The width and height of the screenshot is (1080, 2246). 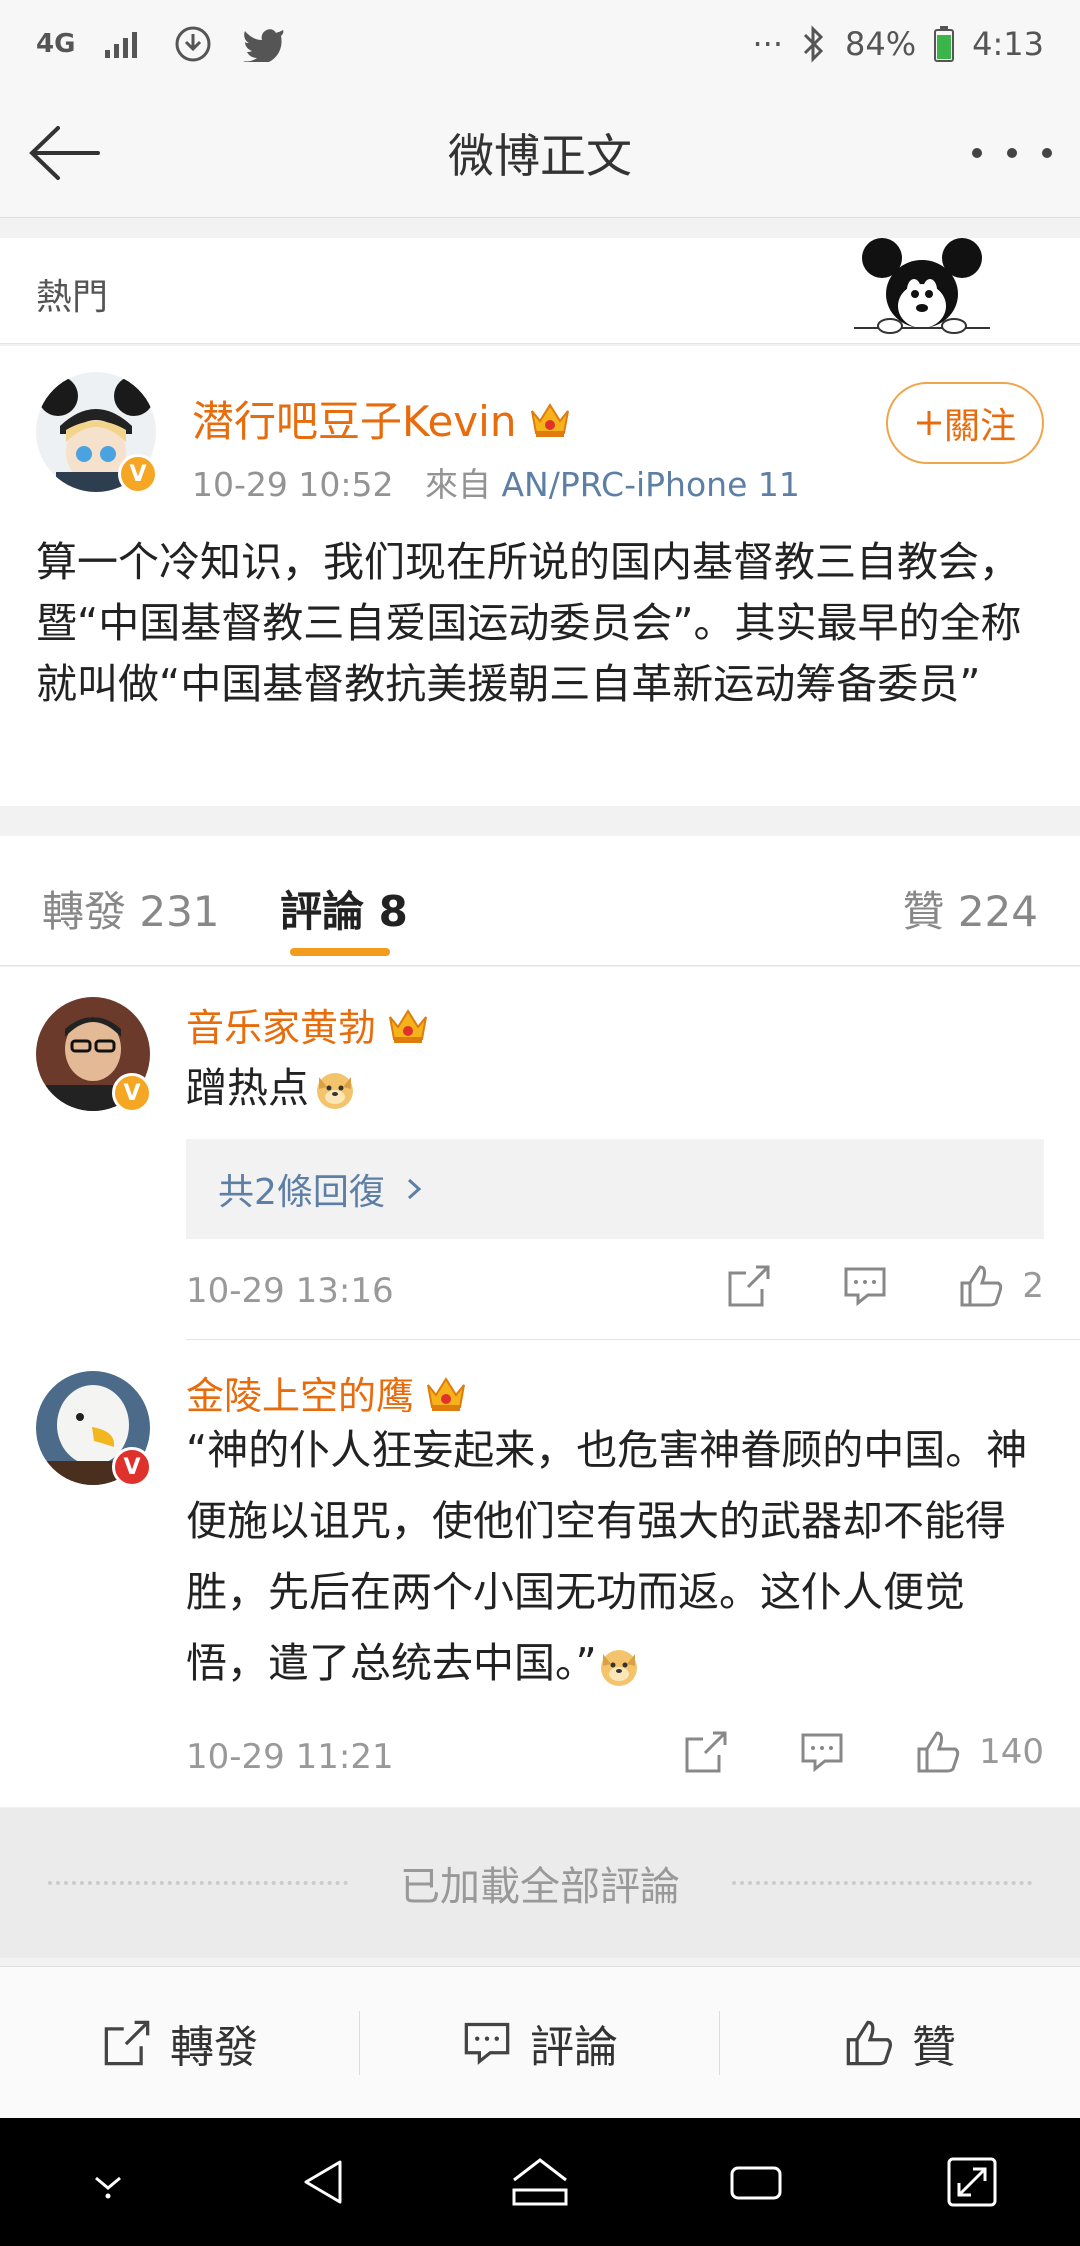 I want to click on twitter-icon, so click(x=263, y=45).